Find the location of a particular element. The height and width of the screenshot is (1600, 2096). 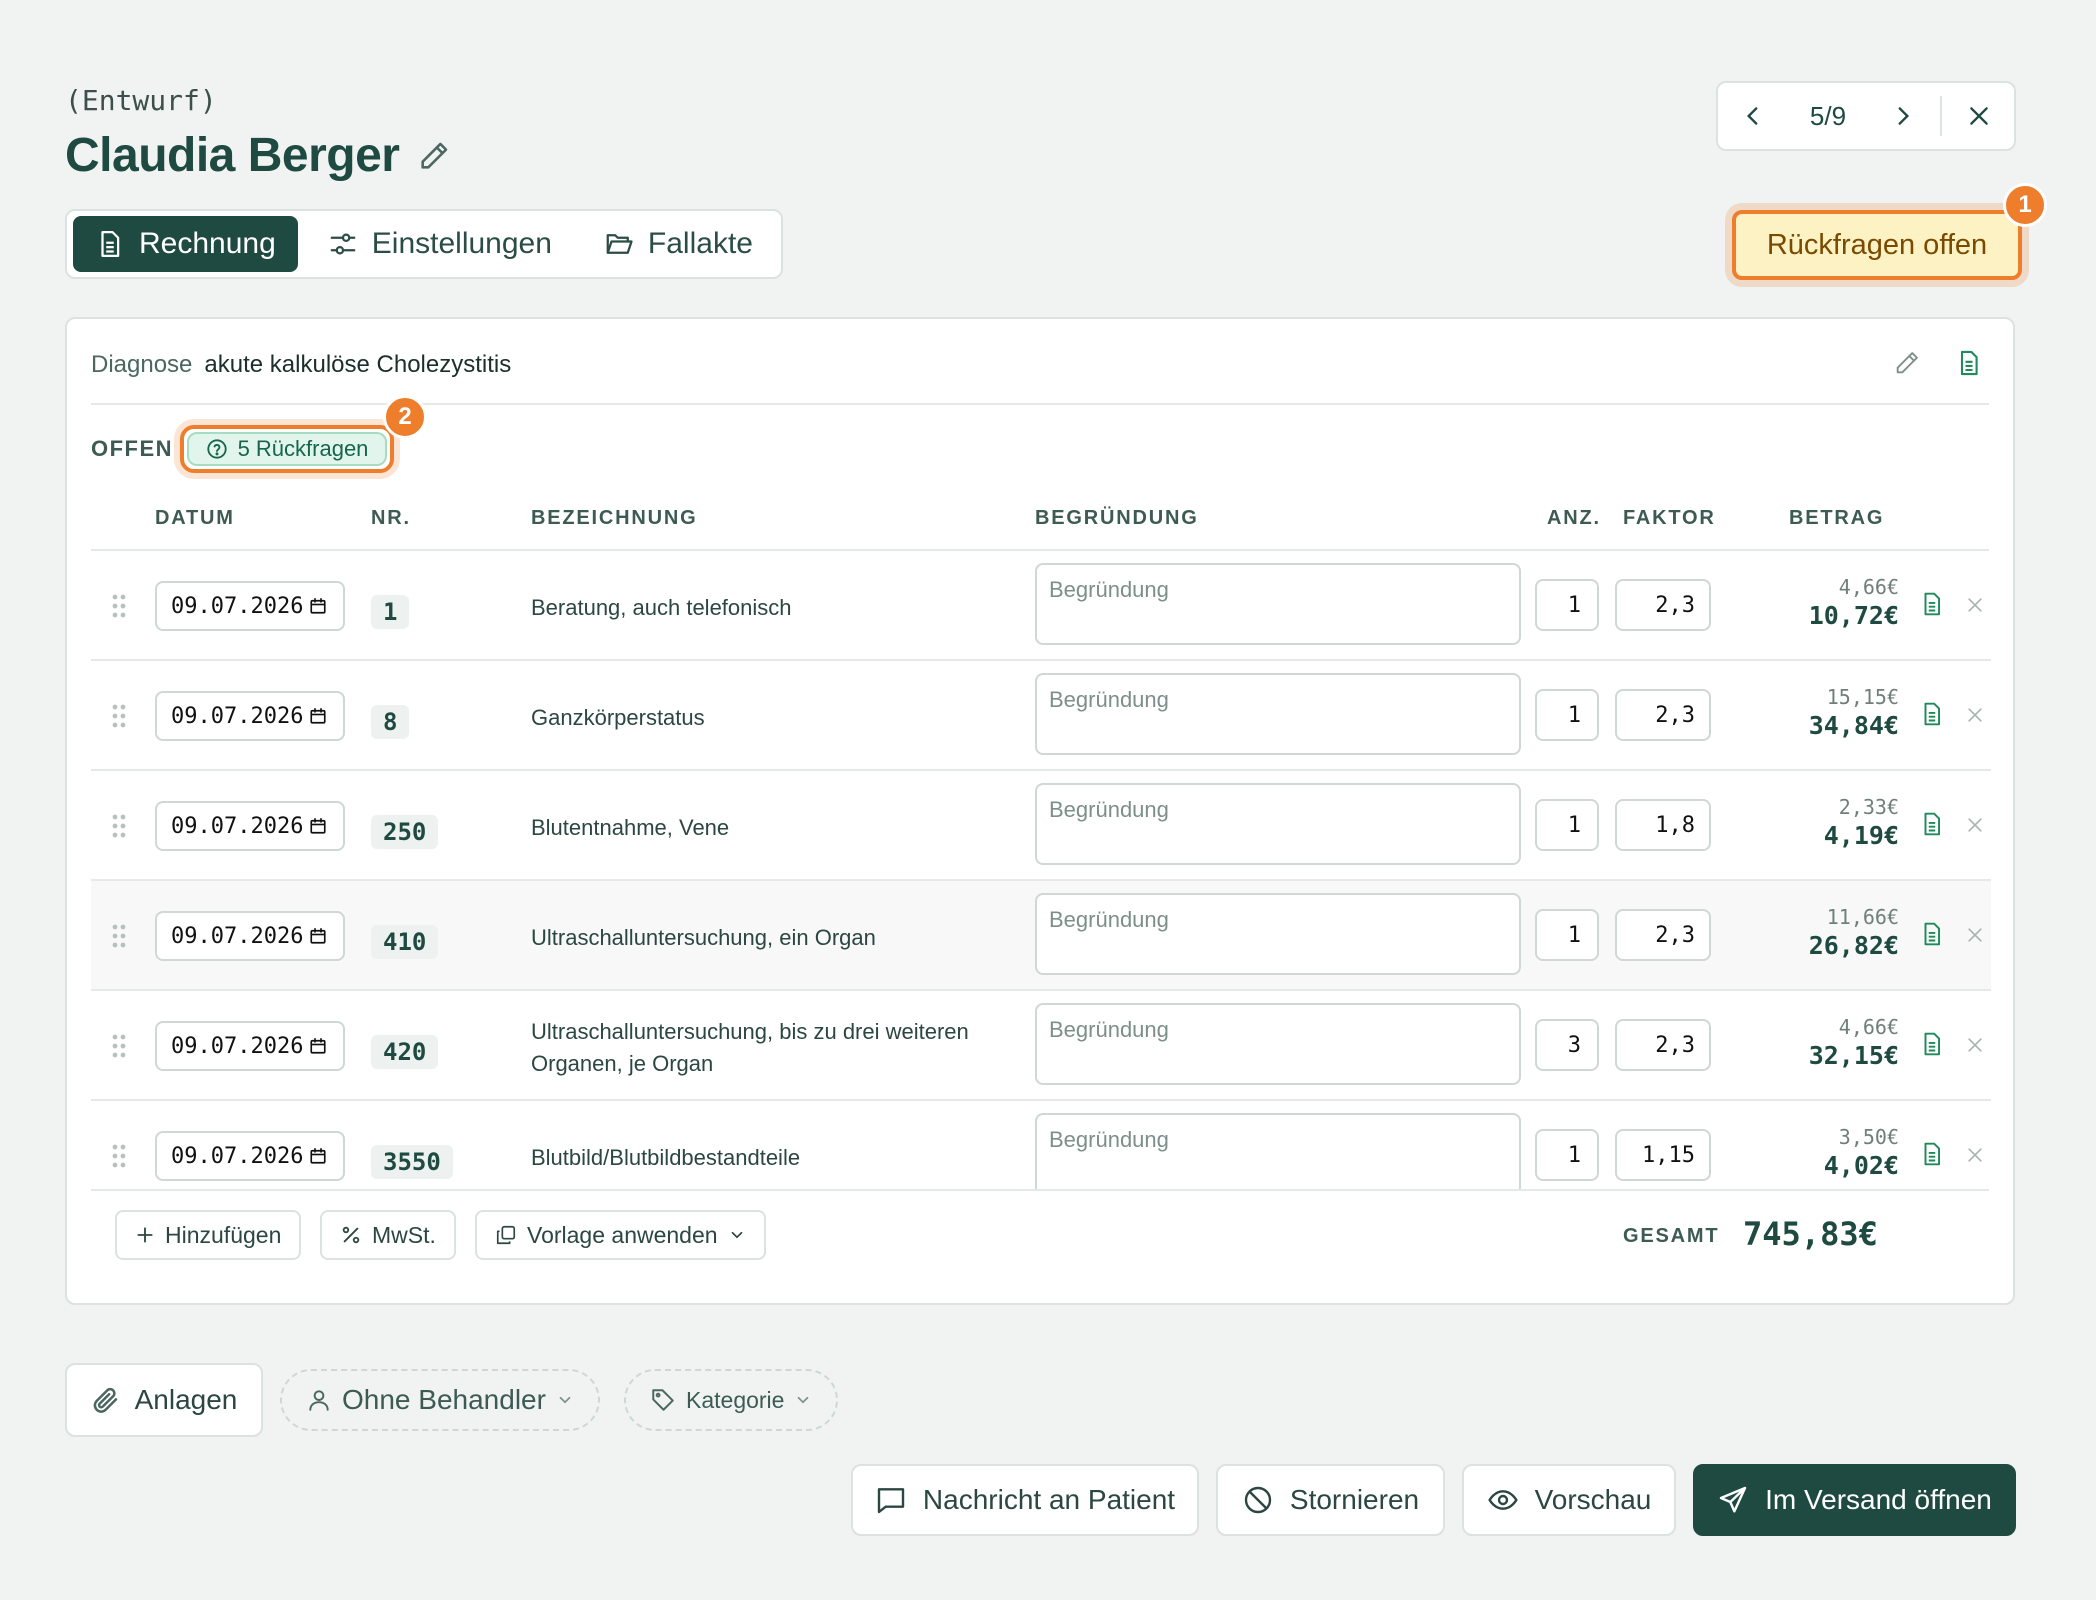

row-total: 26,82€ is located at coordinates (1853, 945).